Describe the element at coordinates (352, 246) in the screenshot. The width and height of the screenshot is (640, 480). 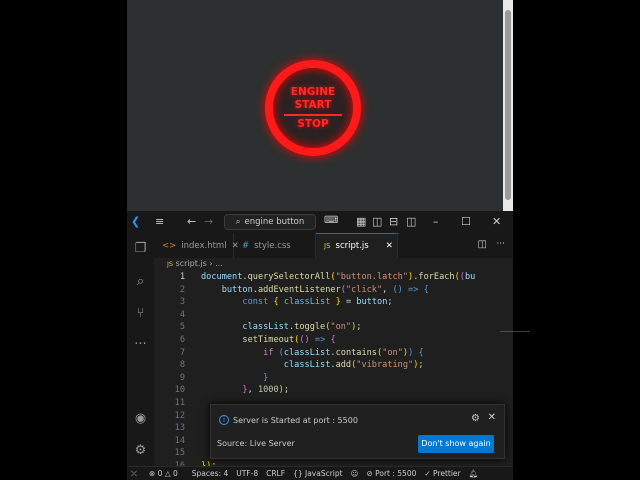
I see `tab-label: script.js` at that location.